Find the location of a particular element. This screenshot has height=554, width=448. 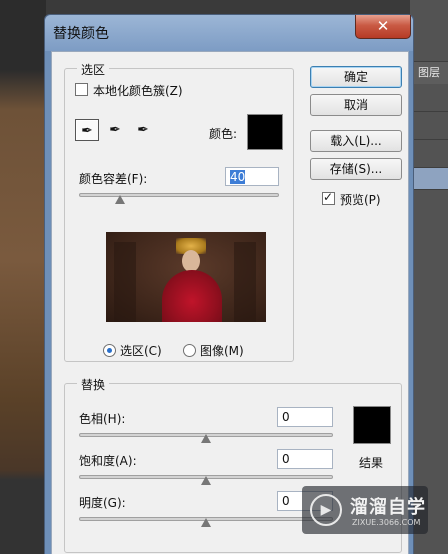

watermark: ▶ 溜溜自学 ZIXUE.3066.COM is located at coordinates (365, 510).